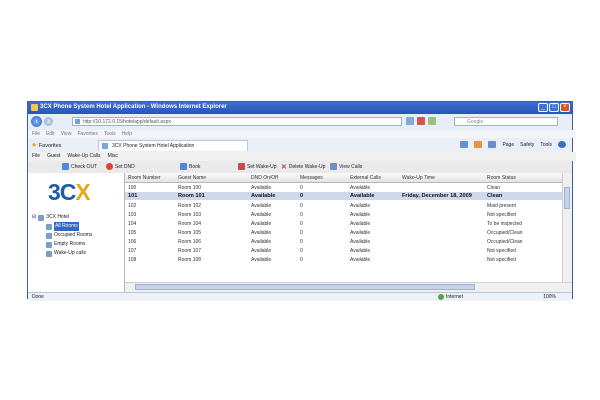 This screenshot has height=400, width=600. What do you see at coordinates (192, 178) in the screenshot?
I see `column-guest-name: Guest Name` at bounding box center [192, 178].